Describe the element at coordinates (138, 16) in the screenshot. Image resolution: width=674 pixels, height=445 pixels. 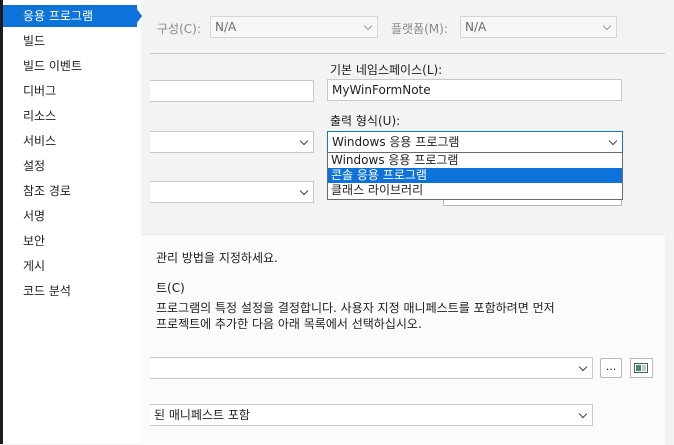
I see `selected-item-arrow` at that location.